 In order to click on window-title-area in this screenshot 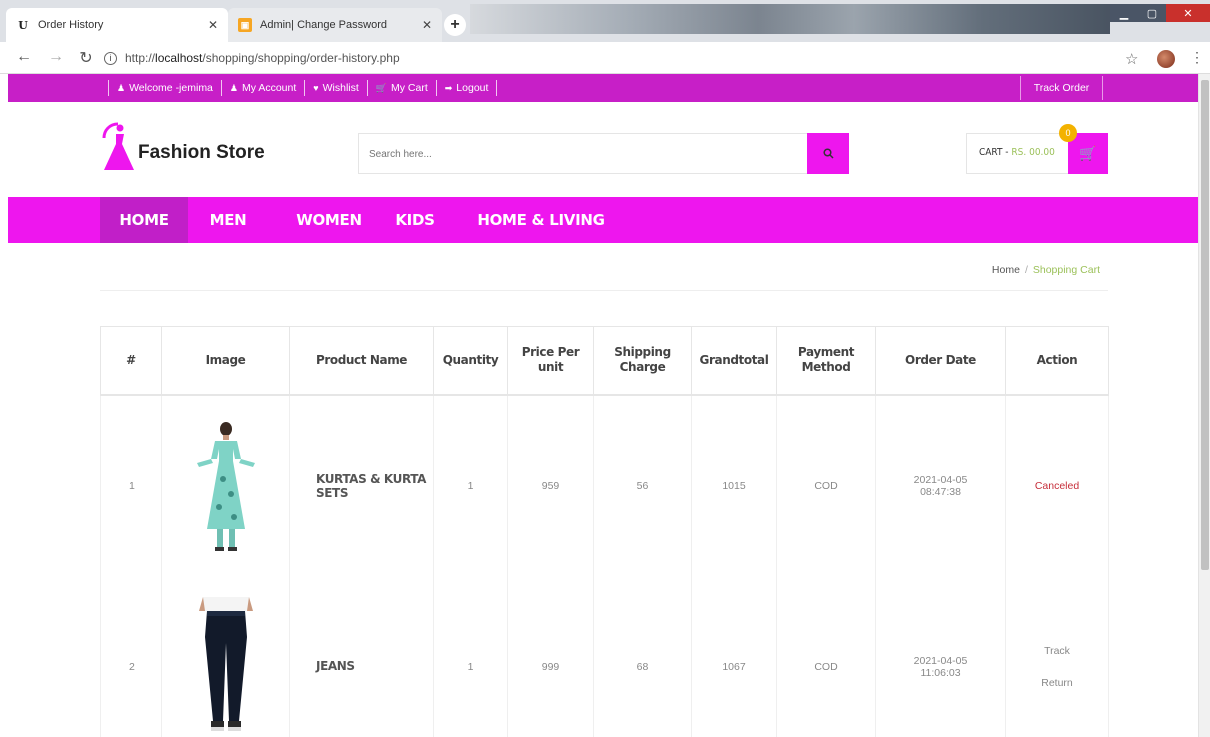, I will do `click(790, 19)`.